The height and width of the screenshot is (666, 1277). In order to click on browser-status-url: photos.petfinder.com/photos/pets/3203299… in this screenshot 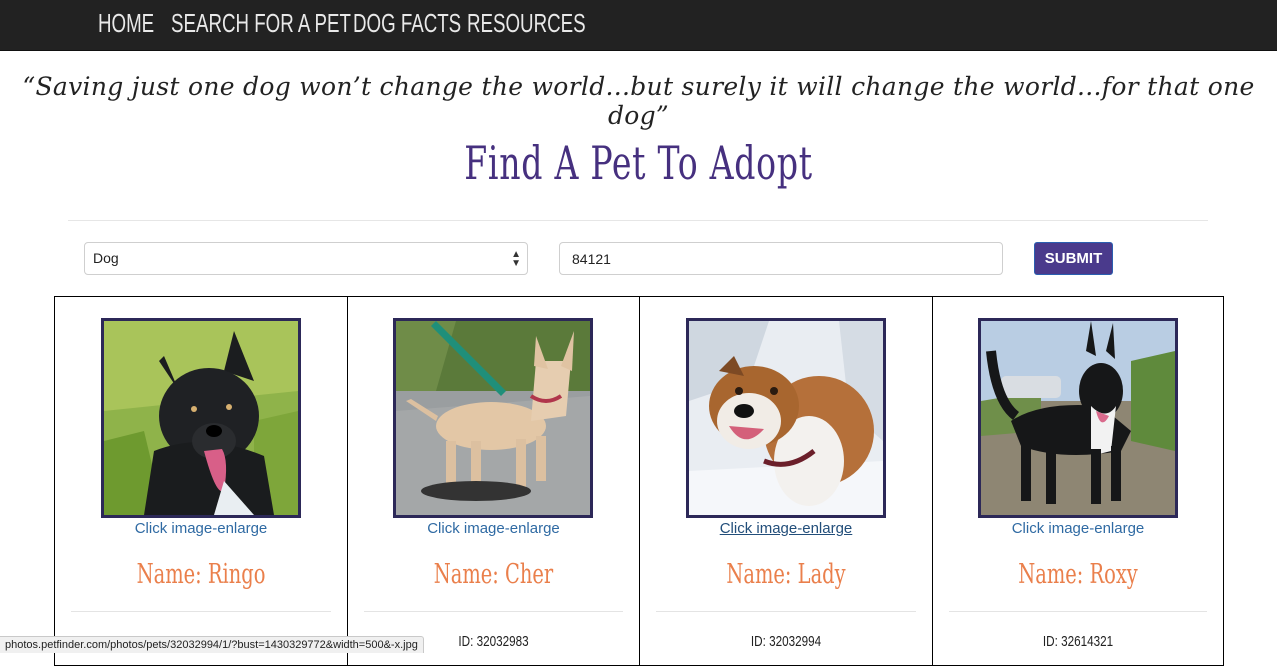, I will do `click(212, 644)`.